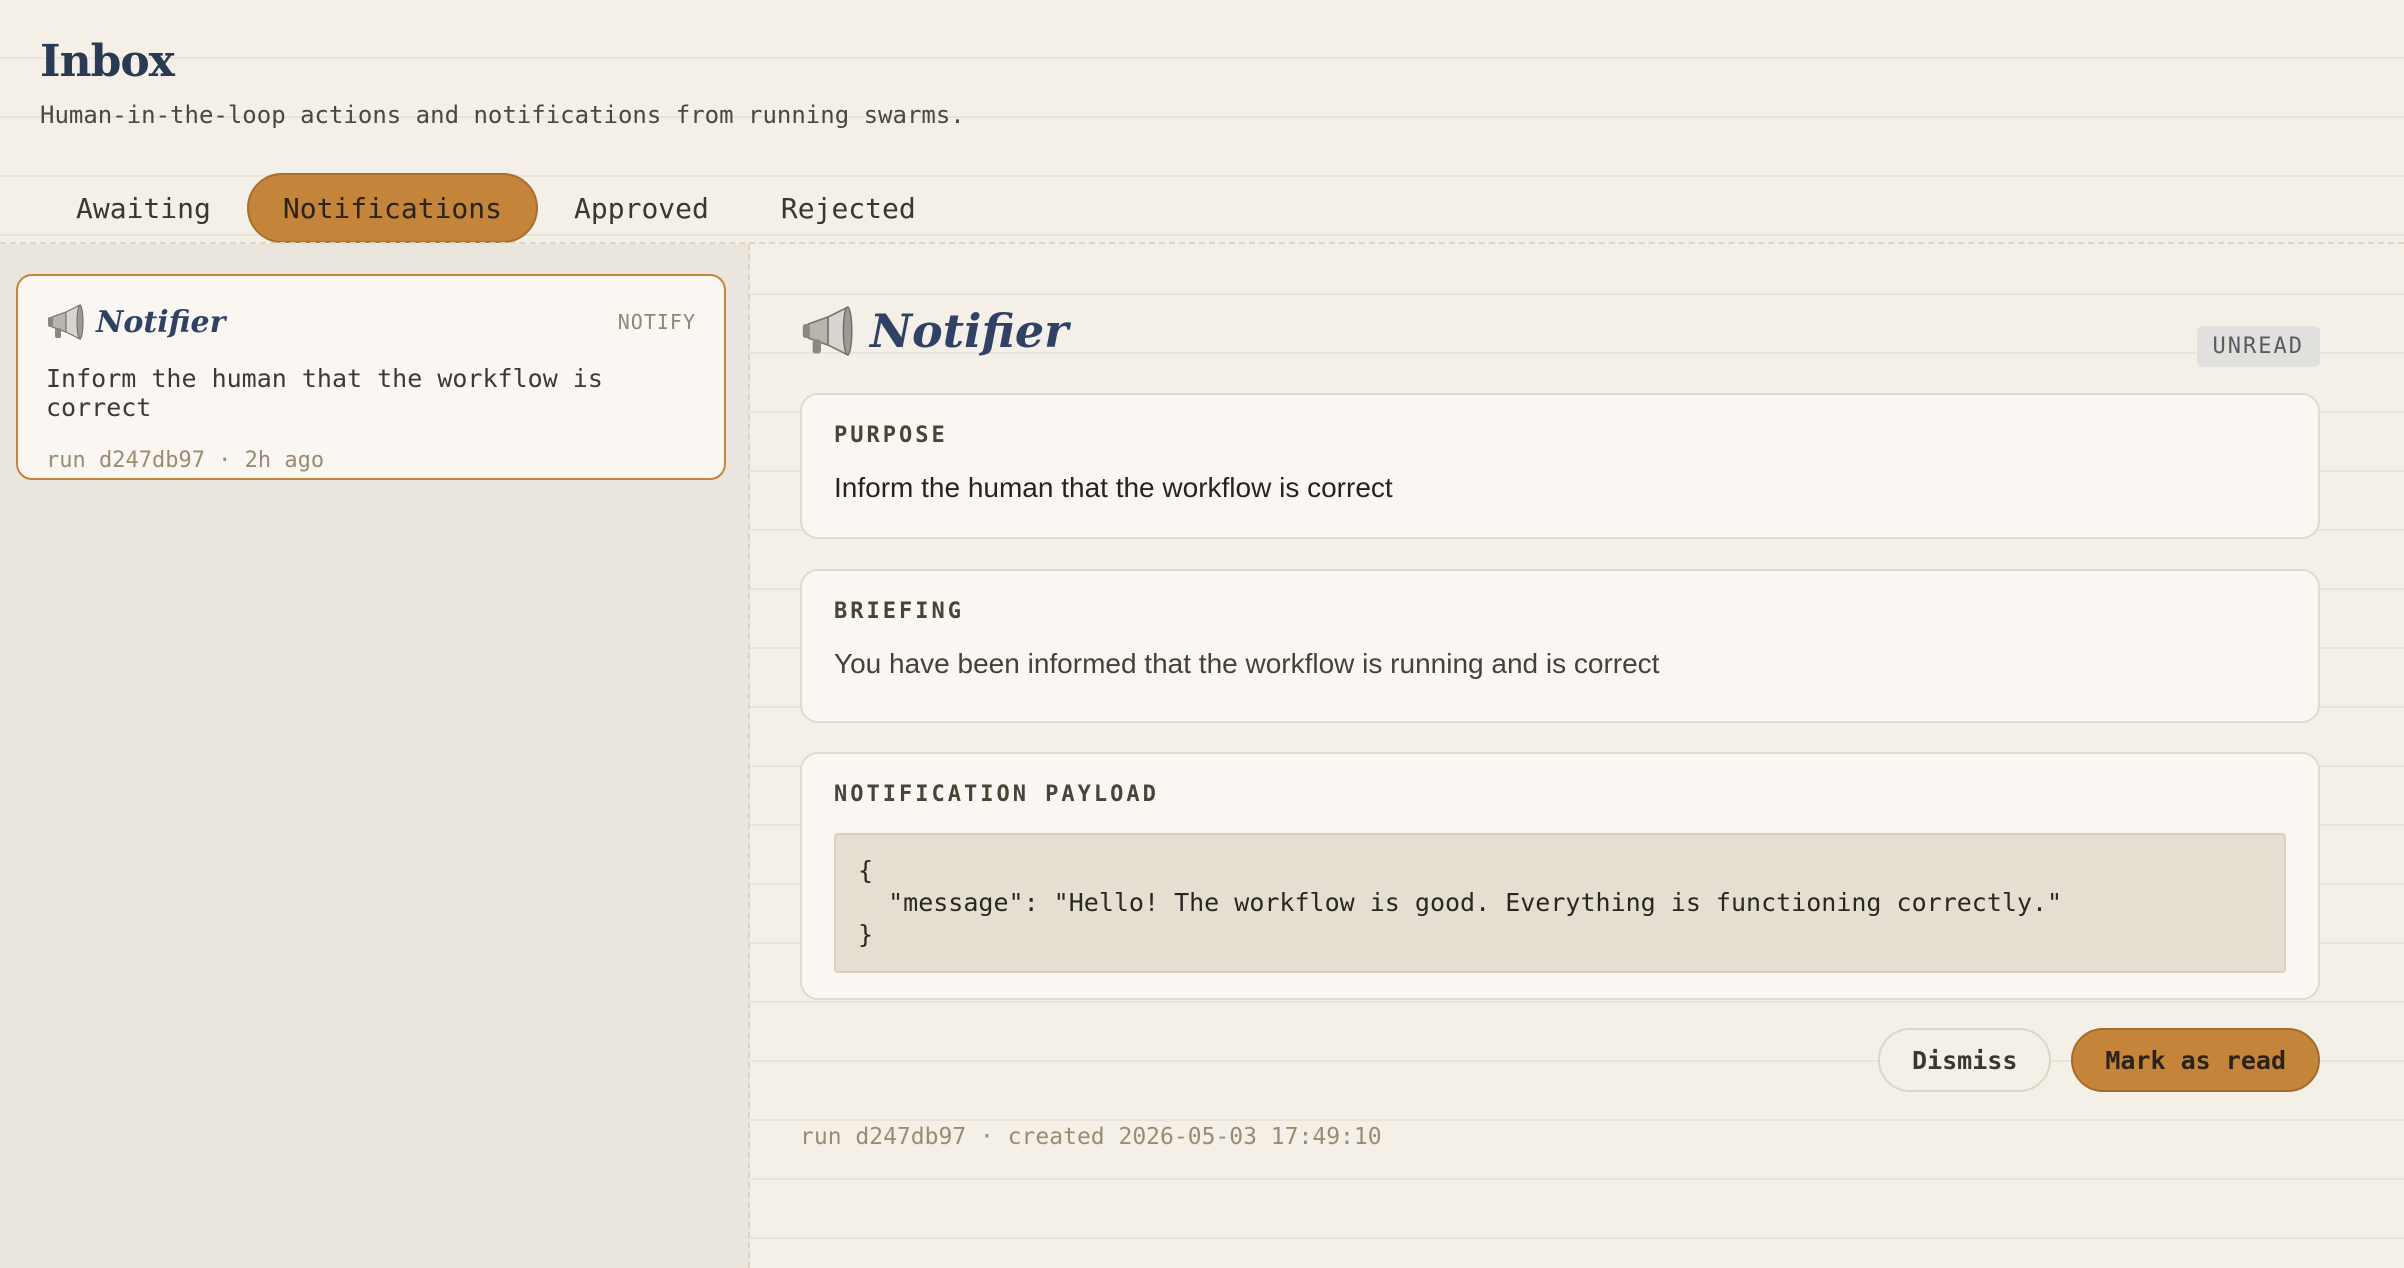  I want to click on detail-actions: Dismiss Mark as read, so click(2099, 1060).